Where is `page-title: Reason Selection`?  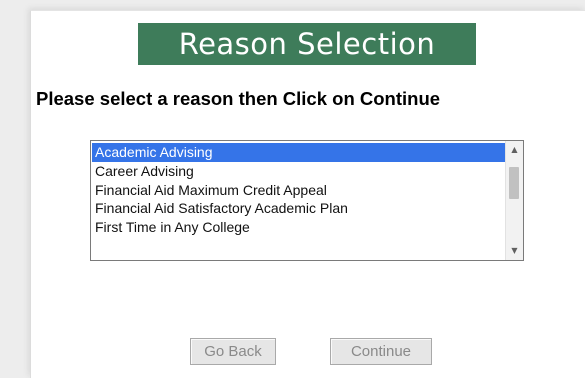 page-title: Reason Selection is located at coordinates (307, 44).